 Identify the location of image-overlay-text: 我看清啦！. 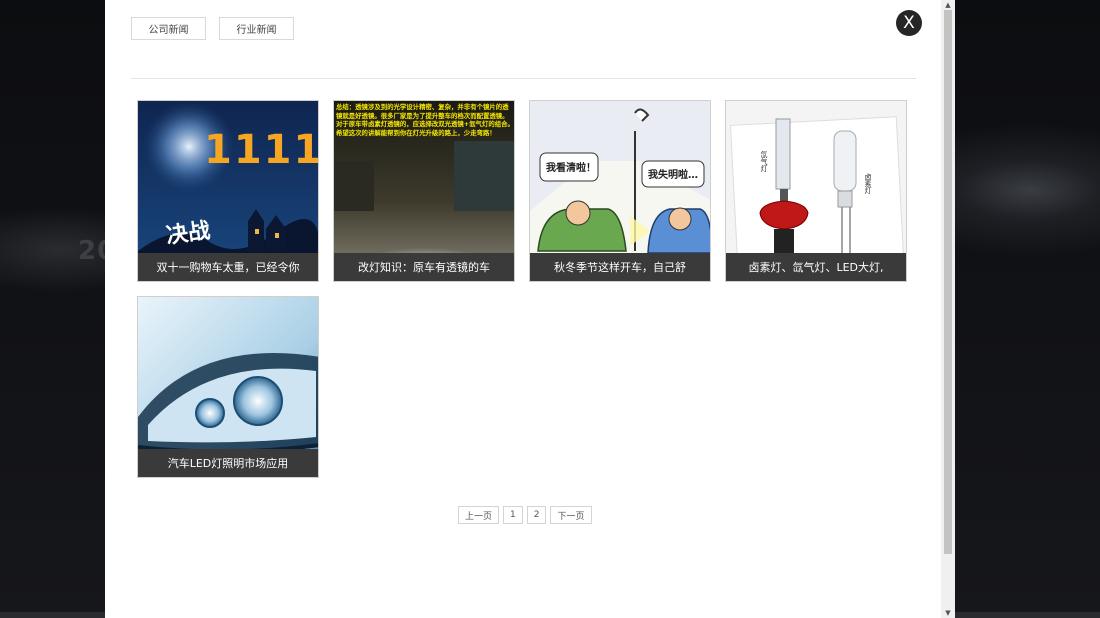
(571, 167).